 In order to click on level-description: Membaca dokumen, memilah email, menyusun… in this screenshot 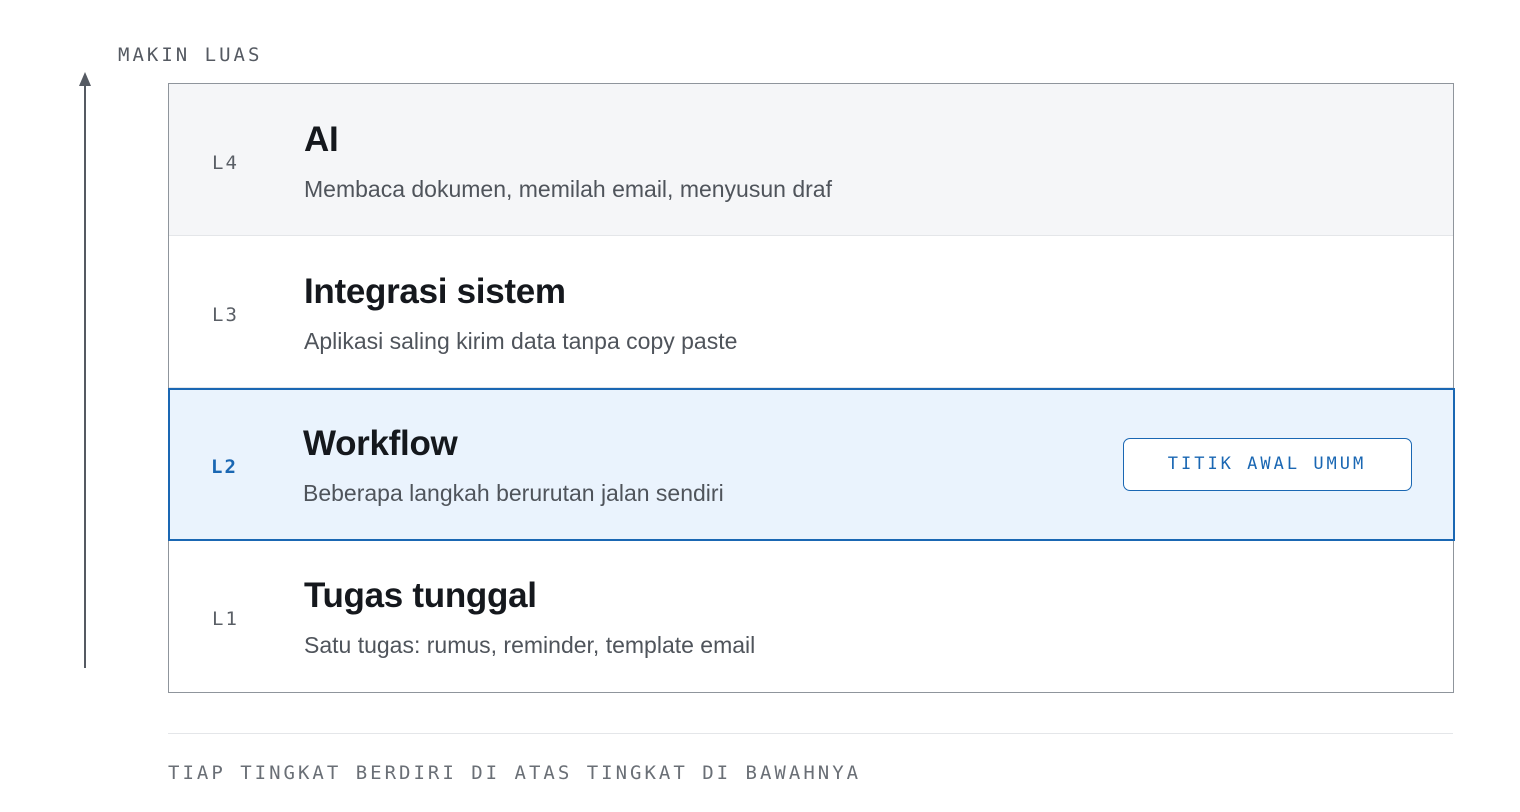, I will do `click(568, 189)`.